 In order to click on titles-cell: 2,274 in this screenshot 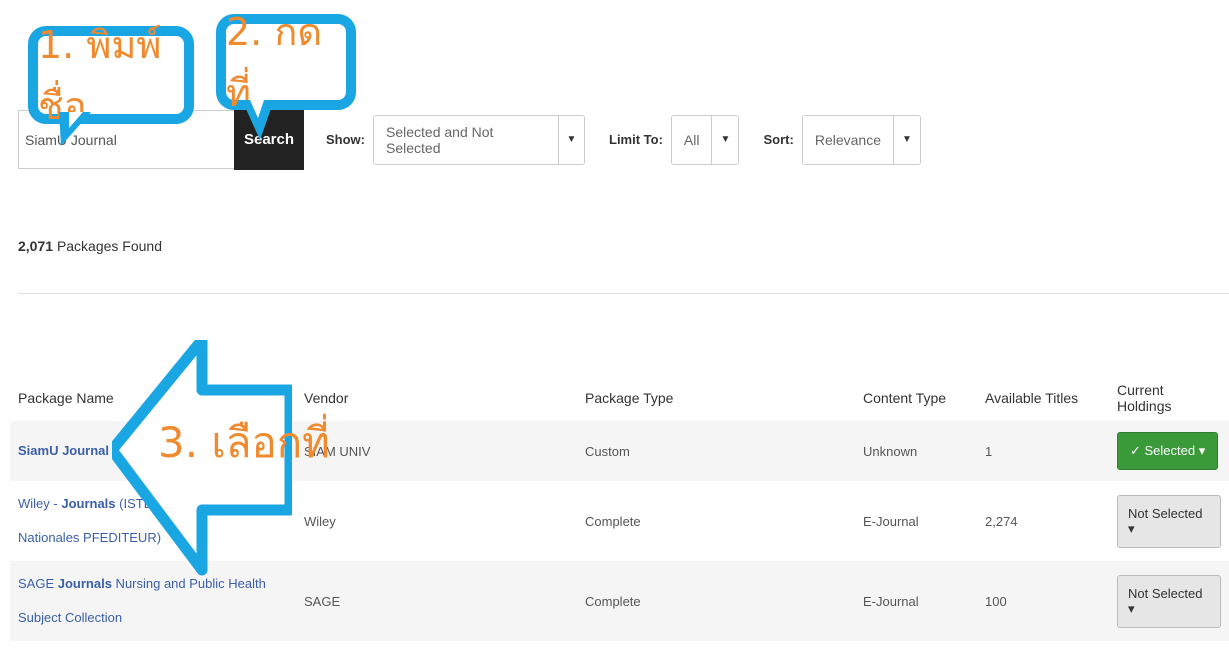, I will do `click(1043, 521)`.